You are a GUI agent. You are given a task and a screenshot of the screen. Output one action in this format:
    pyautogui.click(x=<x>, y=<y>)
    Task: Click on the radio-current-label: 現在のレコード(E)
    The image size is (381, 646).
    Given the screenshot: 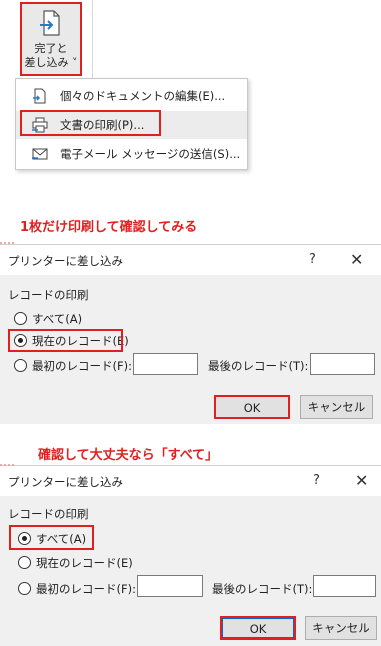 What is the action you would take?
    pyautogui.click(x=84, y=563)
    